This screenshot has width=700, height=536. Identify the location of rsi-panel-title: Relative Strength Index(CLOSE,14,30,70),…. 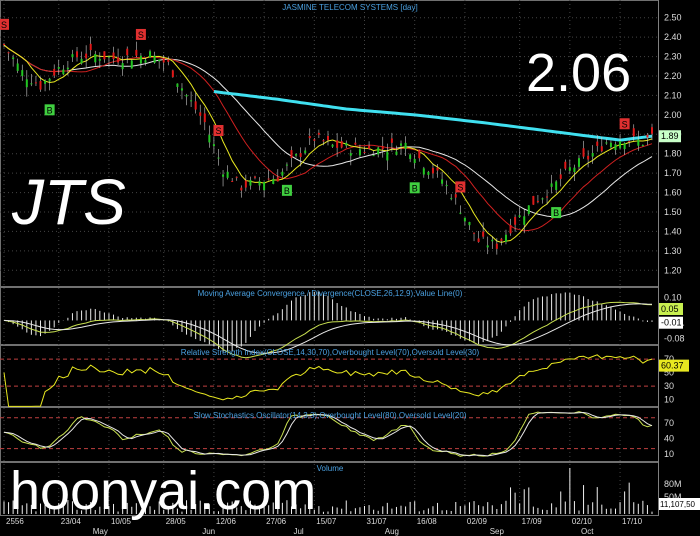
(330, 352).